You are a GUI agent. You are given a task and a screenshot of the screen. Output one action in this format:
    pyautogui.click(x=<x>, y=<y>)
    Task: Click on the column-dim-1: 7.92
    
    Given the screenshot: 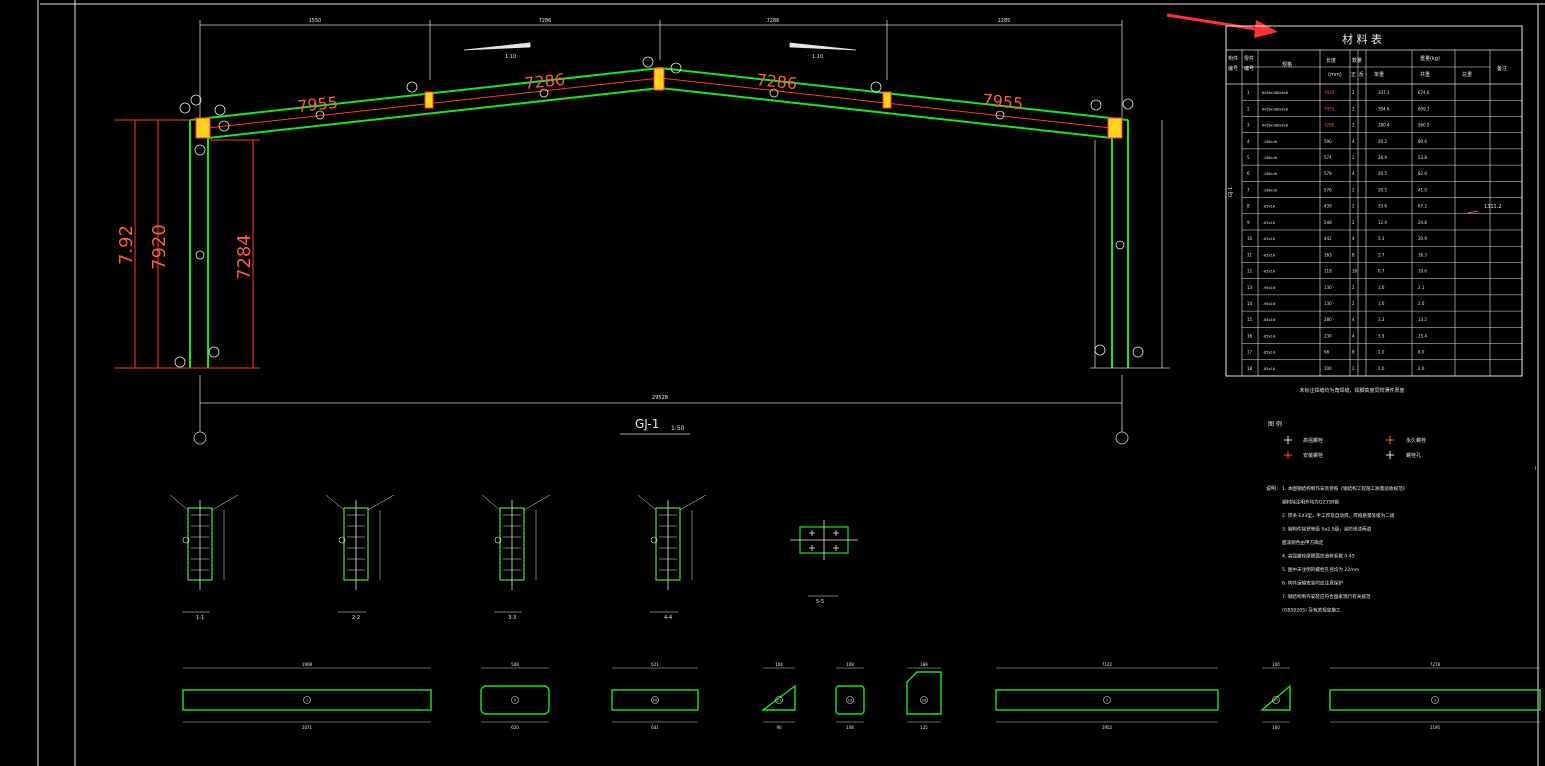 What is the action you would take?
    pyautogui.click(x=126, y=245)
    